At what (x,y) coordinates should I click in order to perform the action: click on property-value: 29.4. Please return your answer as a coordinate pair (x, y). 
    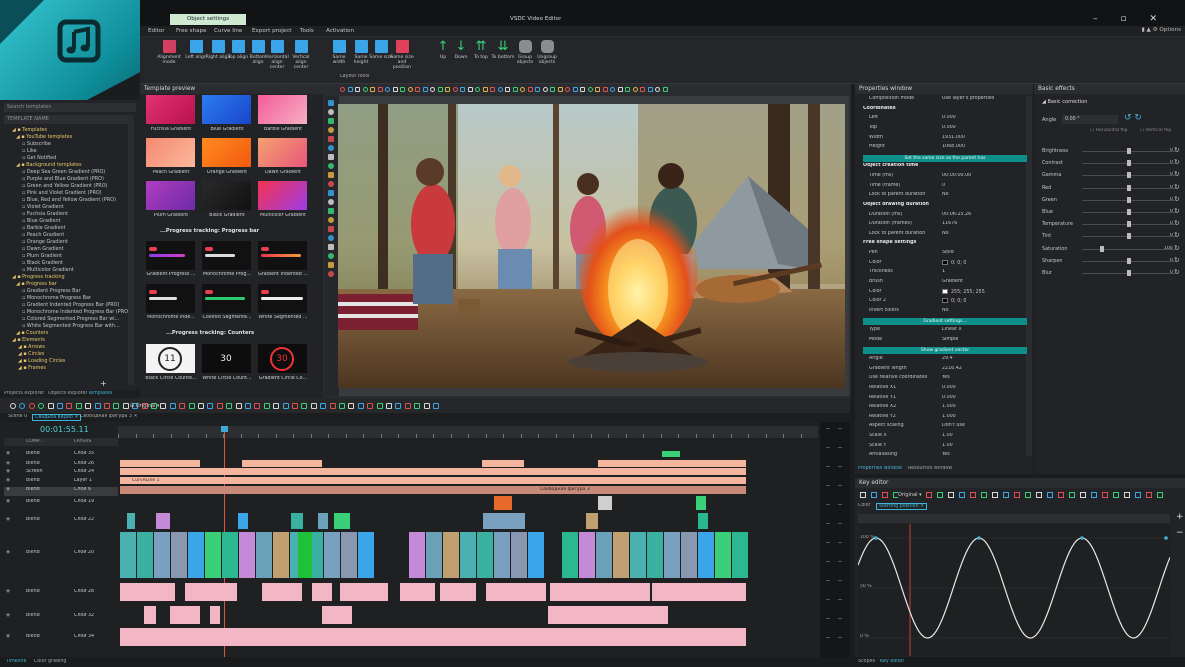
    Looking at the image, I should click on (947, 358).